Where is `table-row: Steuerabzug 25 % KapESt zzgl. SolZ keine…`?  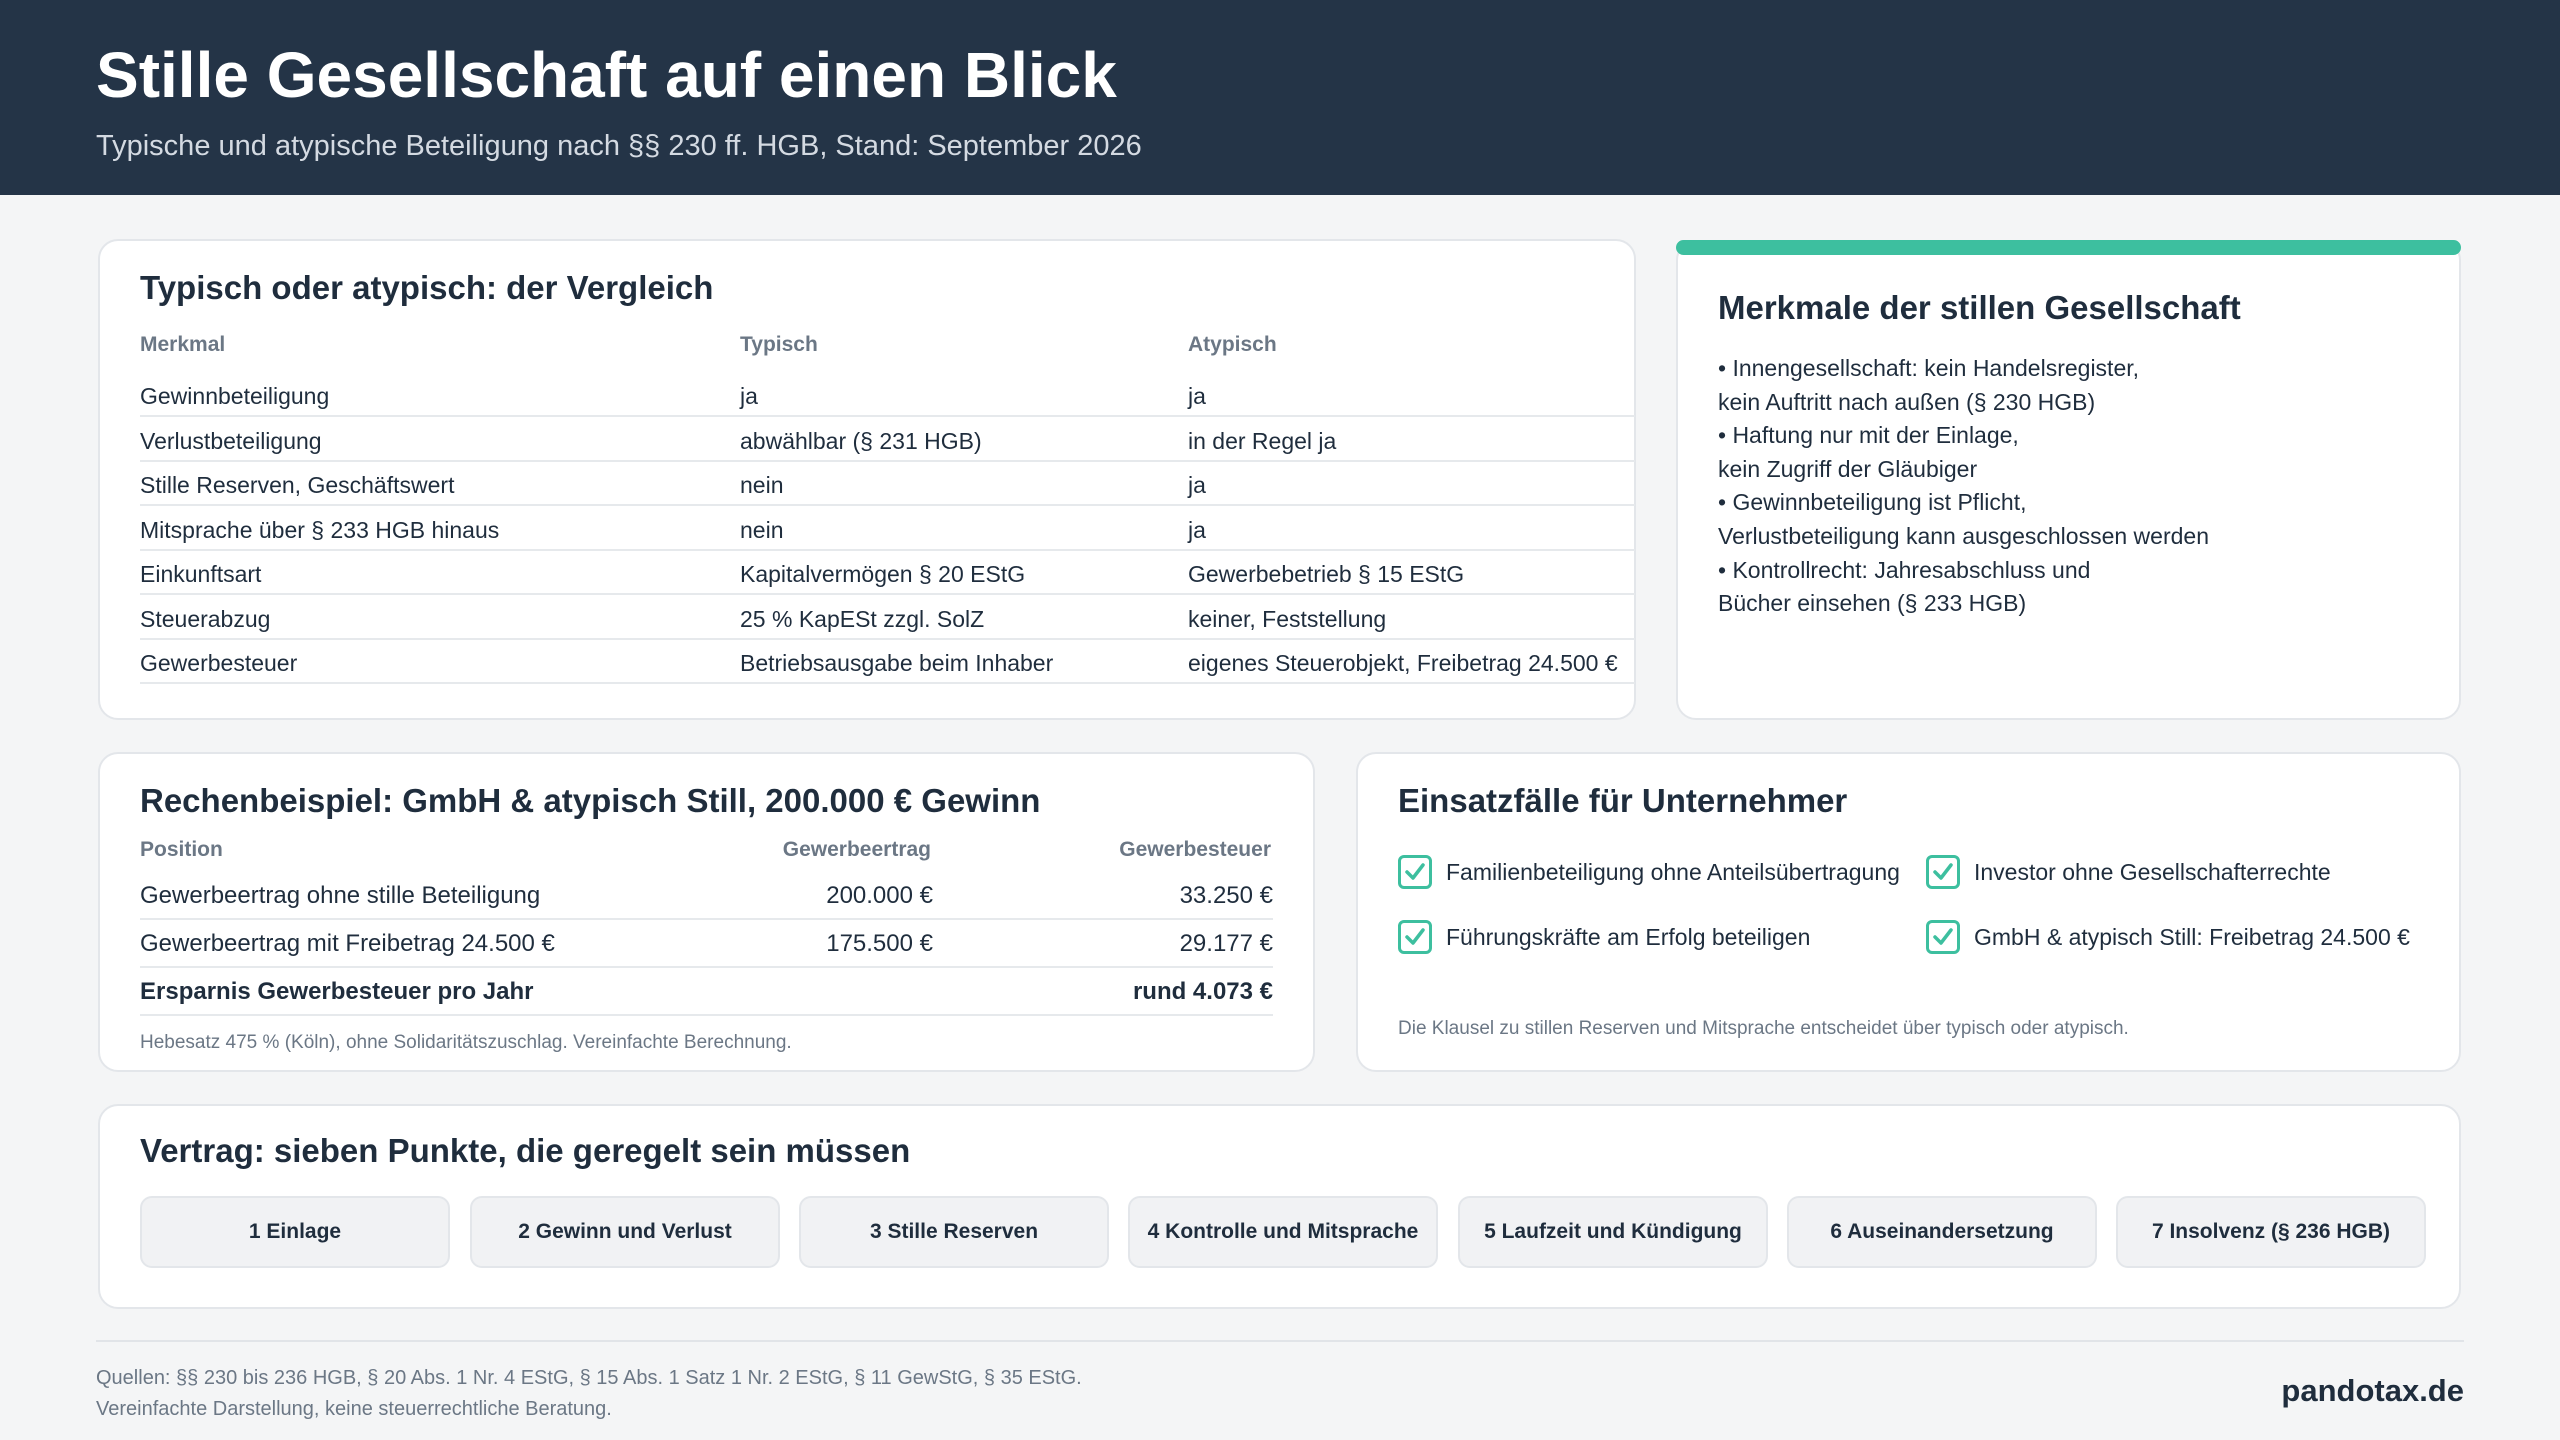 table-row: Steuerabzug 25 % KapESt zzgl. SolZ keine… is located at coordinates (887, 618).